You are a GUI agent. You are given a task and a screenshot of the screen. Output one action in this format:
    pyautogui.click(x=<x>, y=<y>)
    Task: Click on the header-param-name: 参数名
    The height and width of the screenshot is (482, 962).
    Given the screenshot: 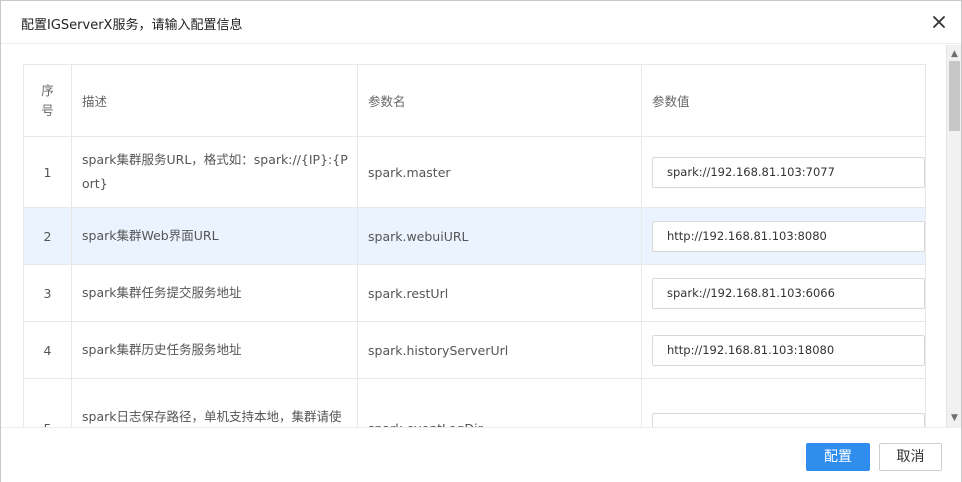 What is the action you would take?
    pyautogui.click(x=499, y=100)
    